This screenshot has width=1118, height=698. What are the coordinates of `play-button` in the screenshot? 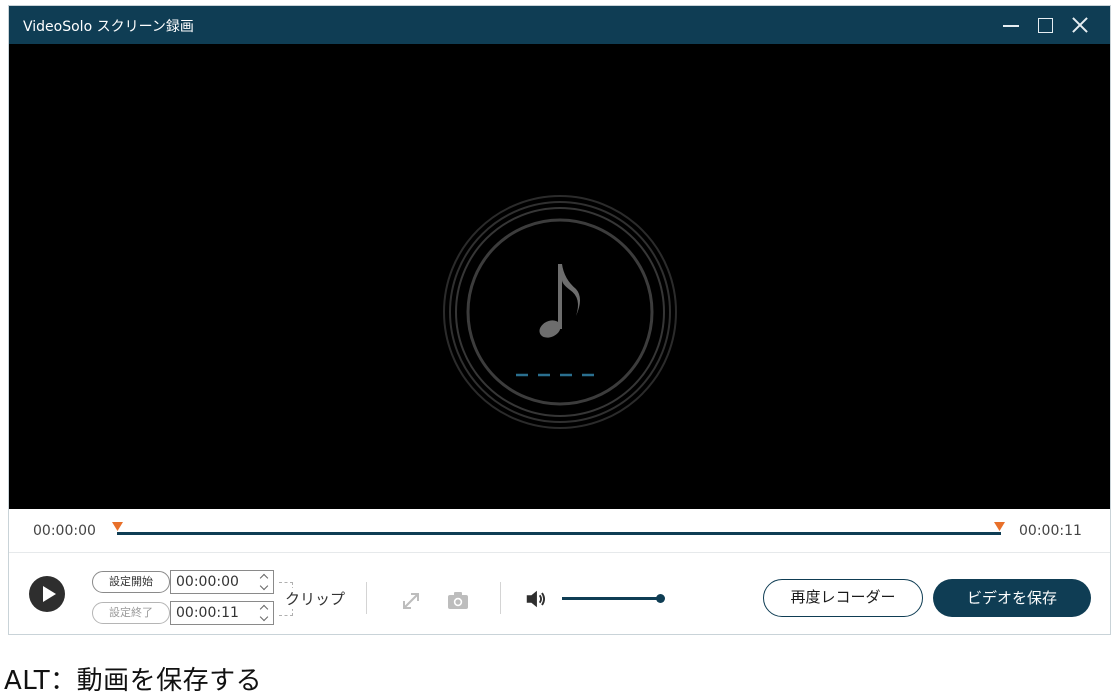 It's located at (47, 594).